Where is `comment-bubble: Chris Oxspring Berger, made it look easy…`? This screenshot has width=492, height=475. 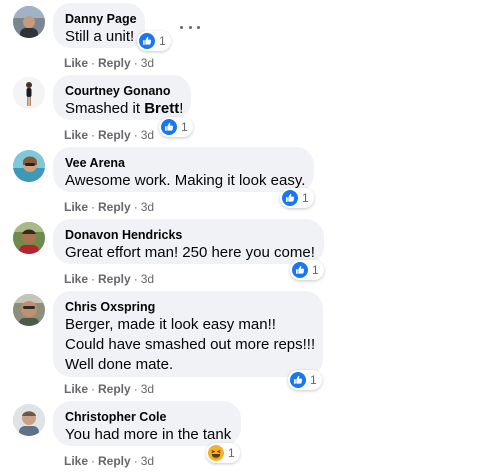
comment-bubble: Chris Oxspring Berger, made it look easy… is located at coordinates (188, 334).